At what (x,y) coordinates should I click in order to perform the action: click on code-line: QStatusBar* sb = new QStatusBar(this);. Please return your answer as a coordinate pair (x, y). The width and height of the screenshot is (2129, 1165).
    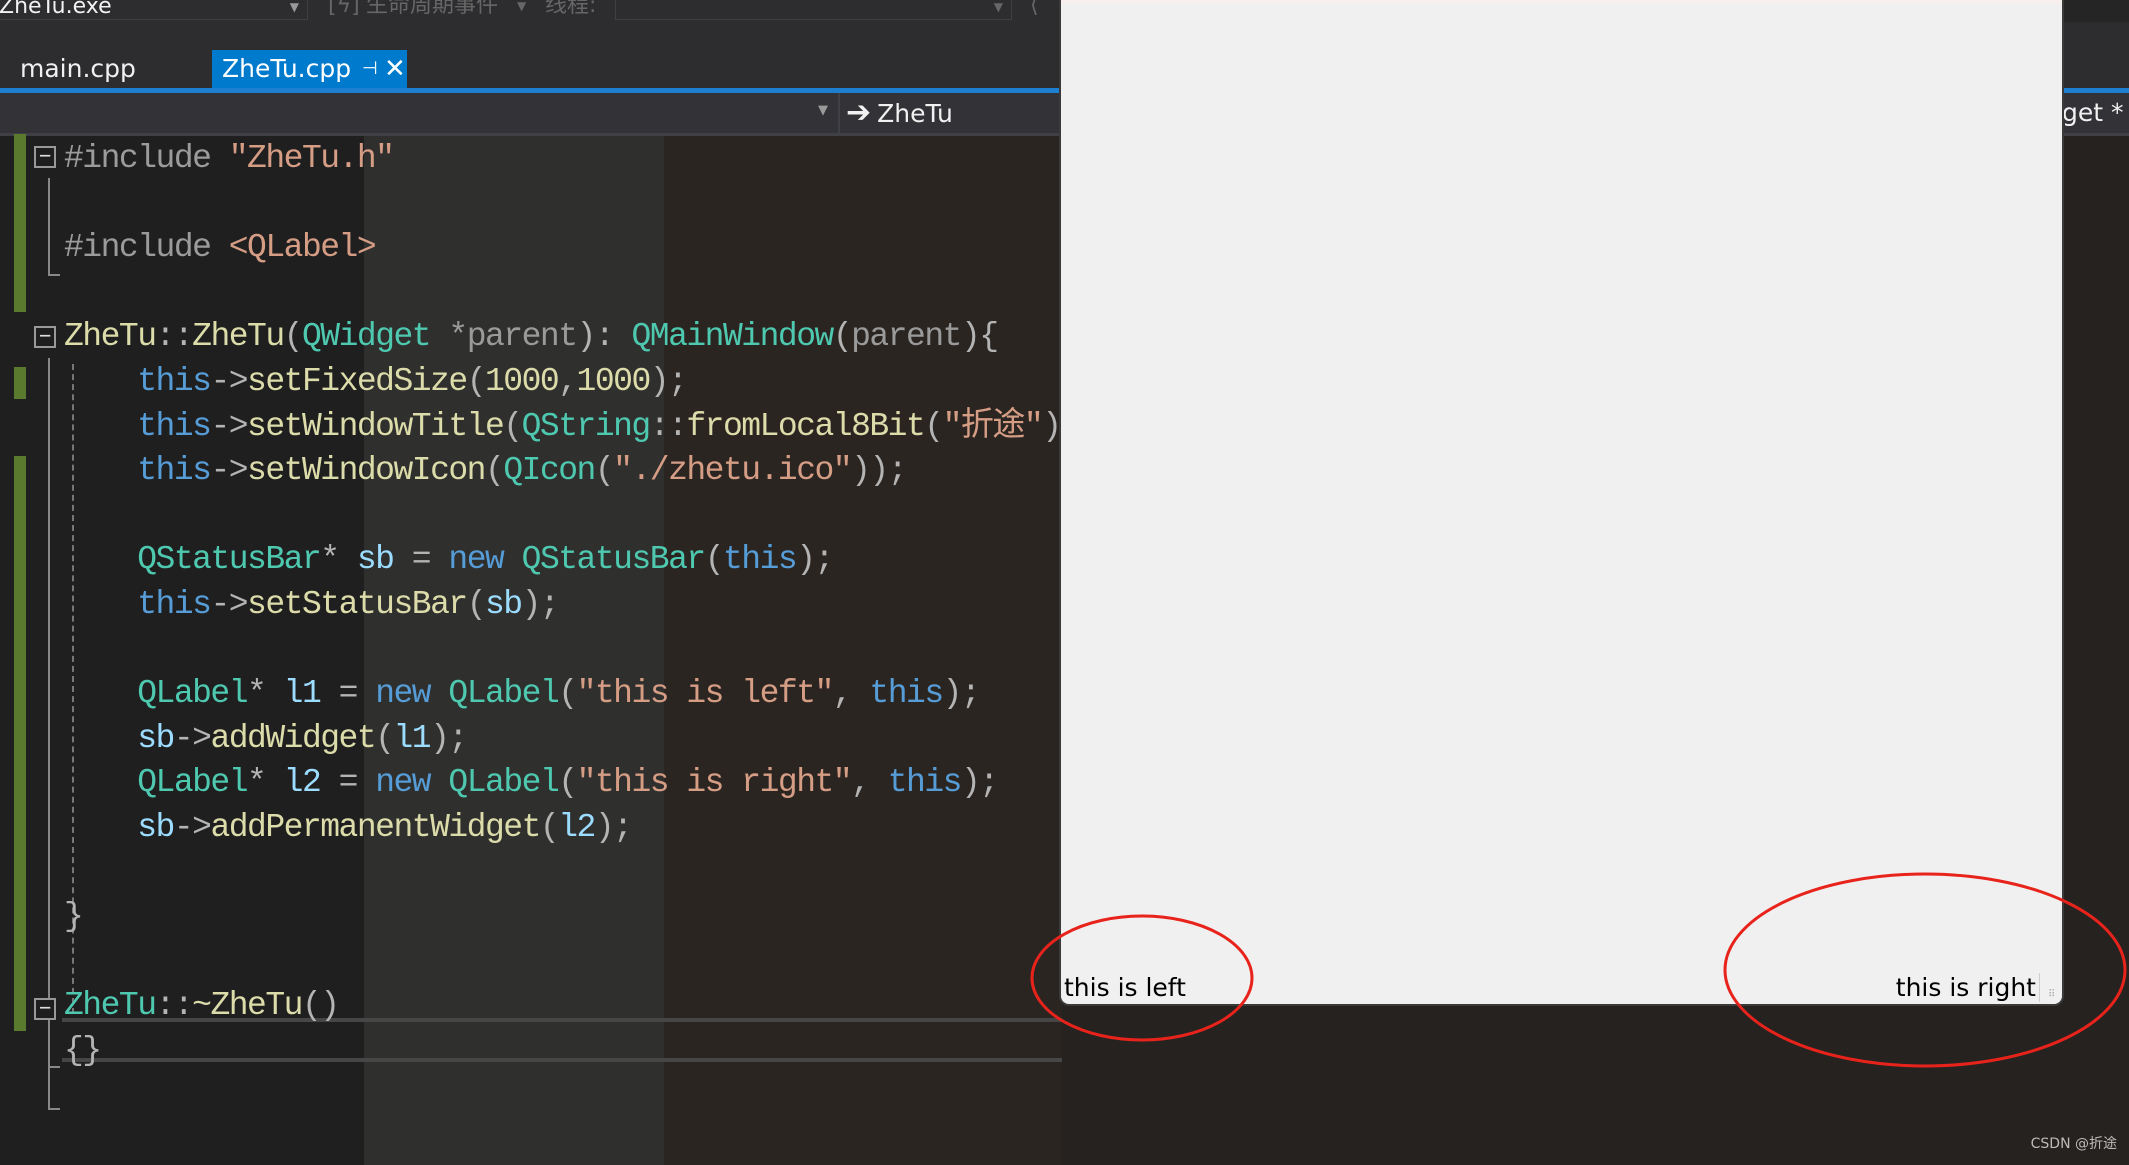
    Looking at the image, I should click on (449, 559).